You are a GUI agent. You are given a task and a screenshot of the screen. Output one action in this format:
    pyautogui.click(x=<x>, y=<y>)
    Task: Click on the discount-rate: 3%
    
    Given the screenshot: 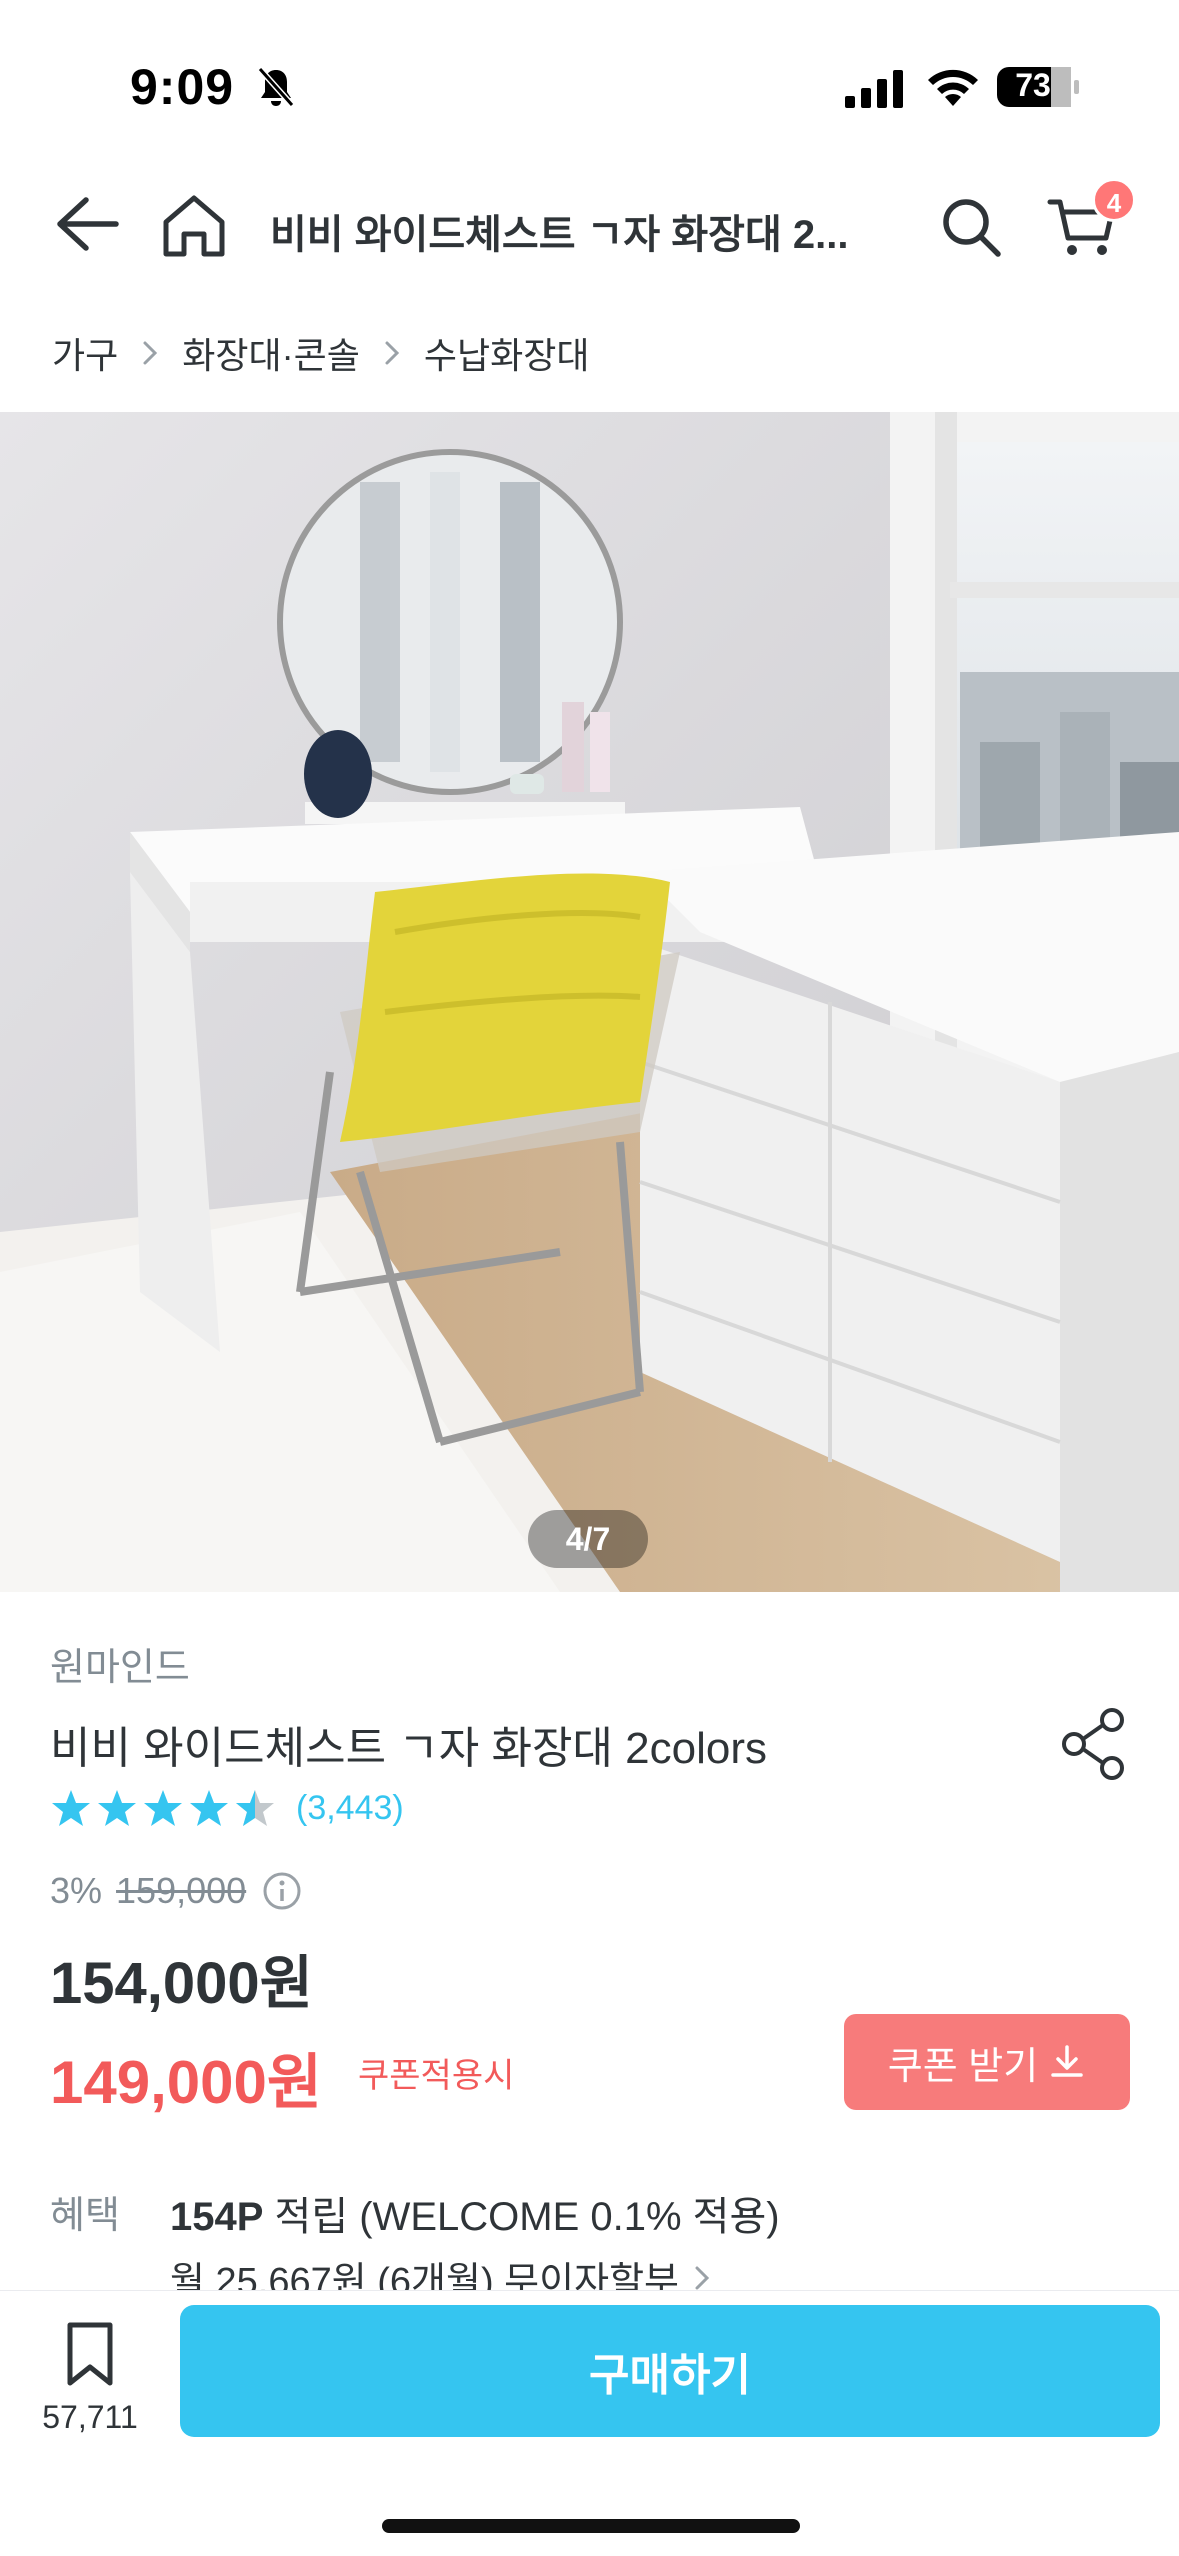 What is the action you would take?
    pyautogui.click(x=76, y=1890)
    